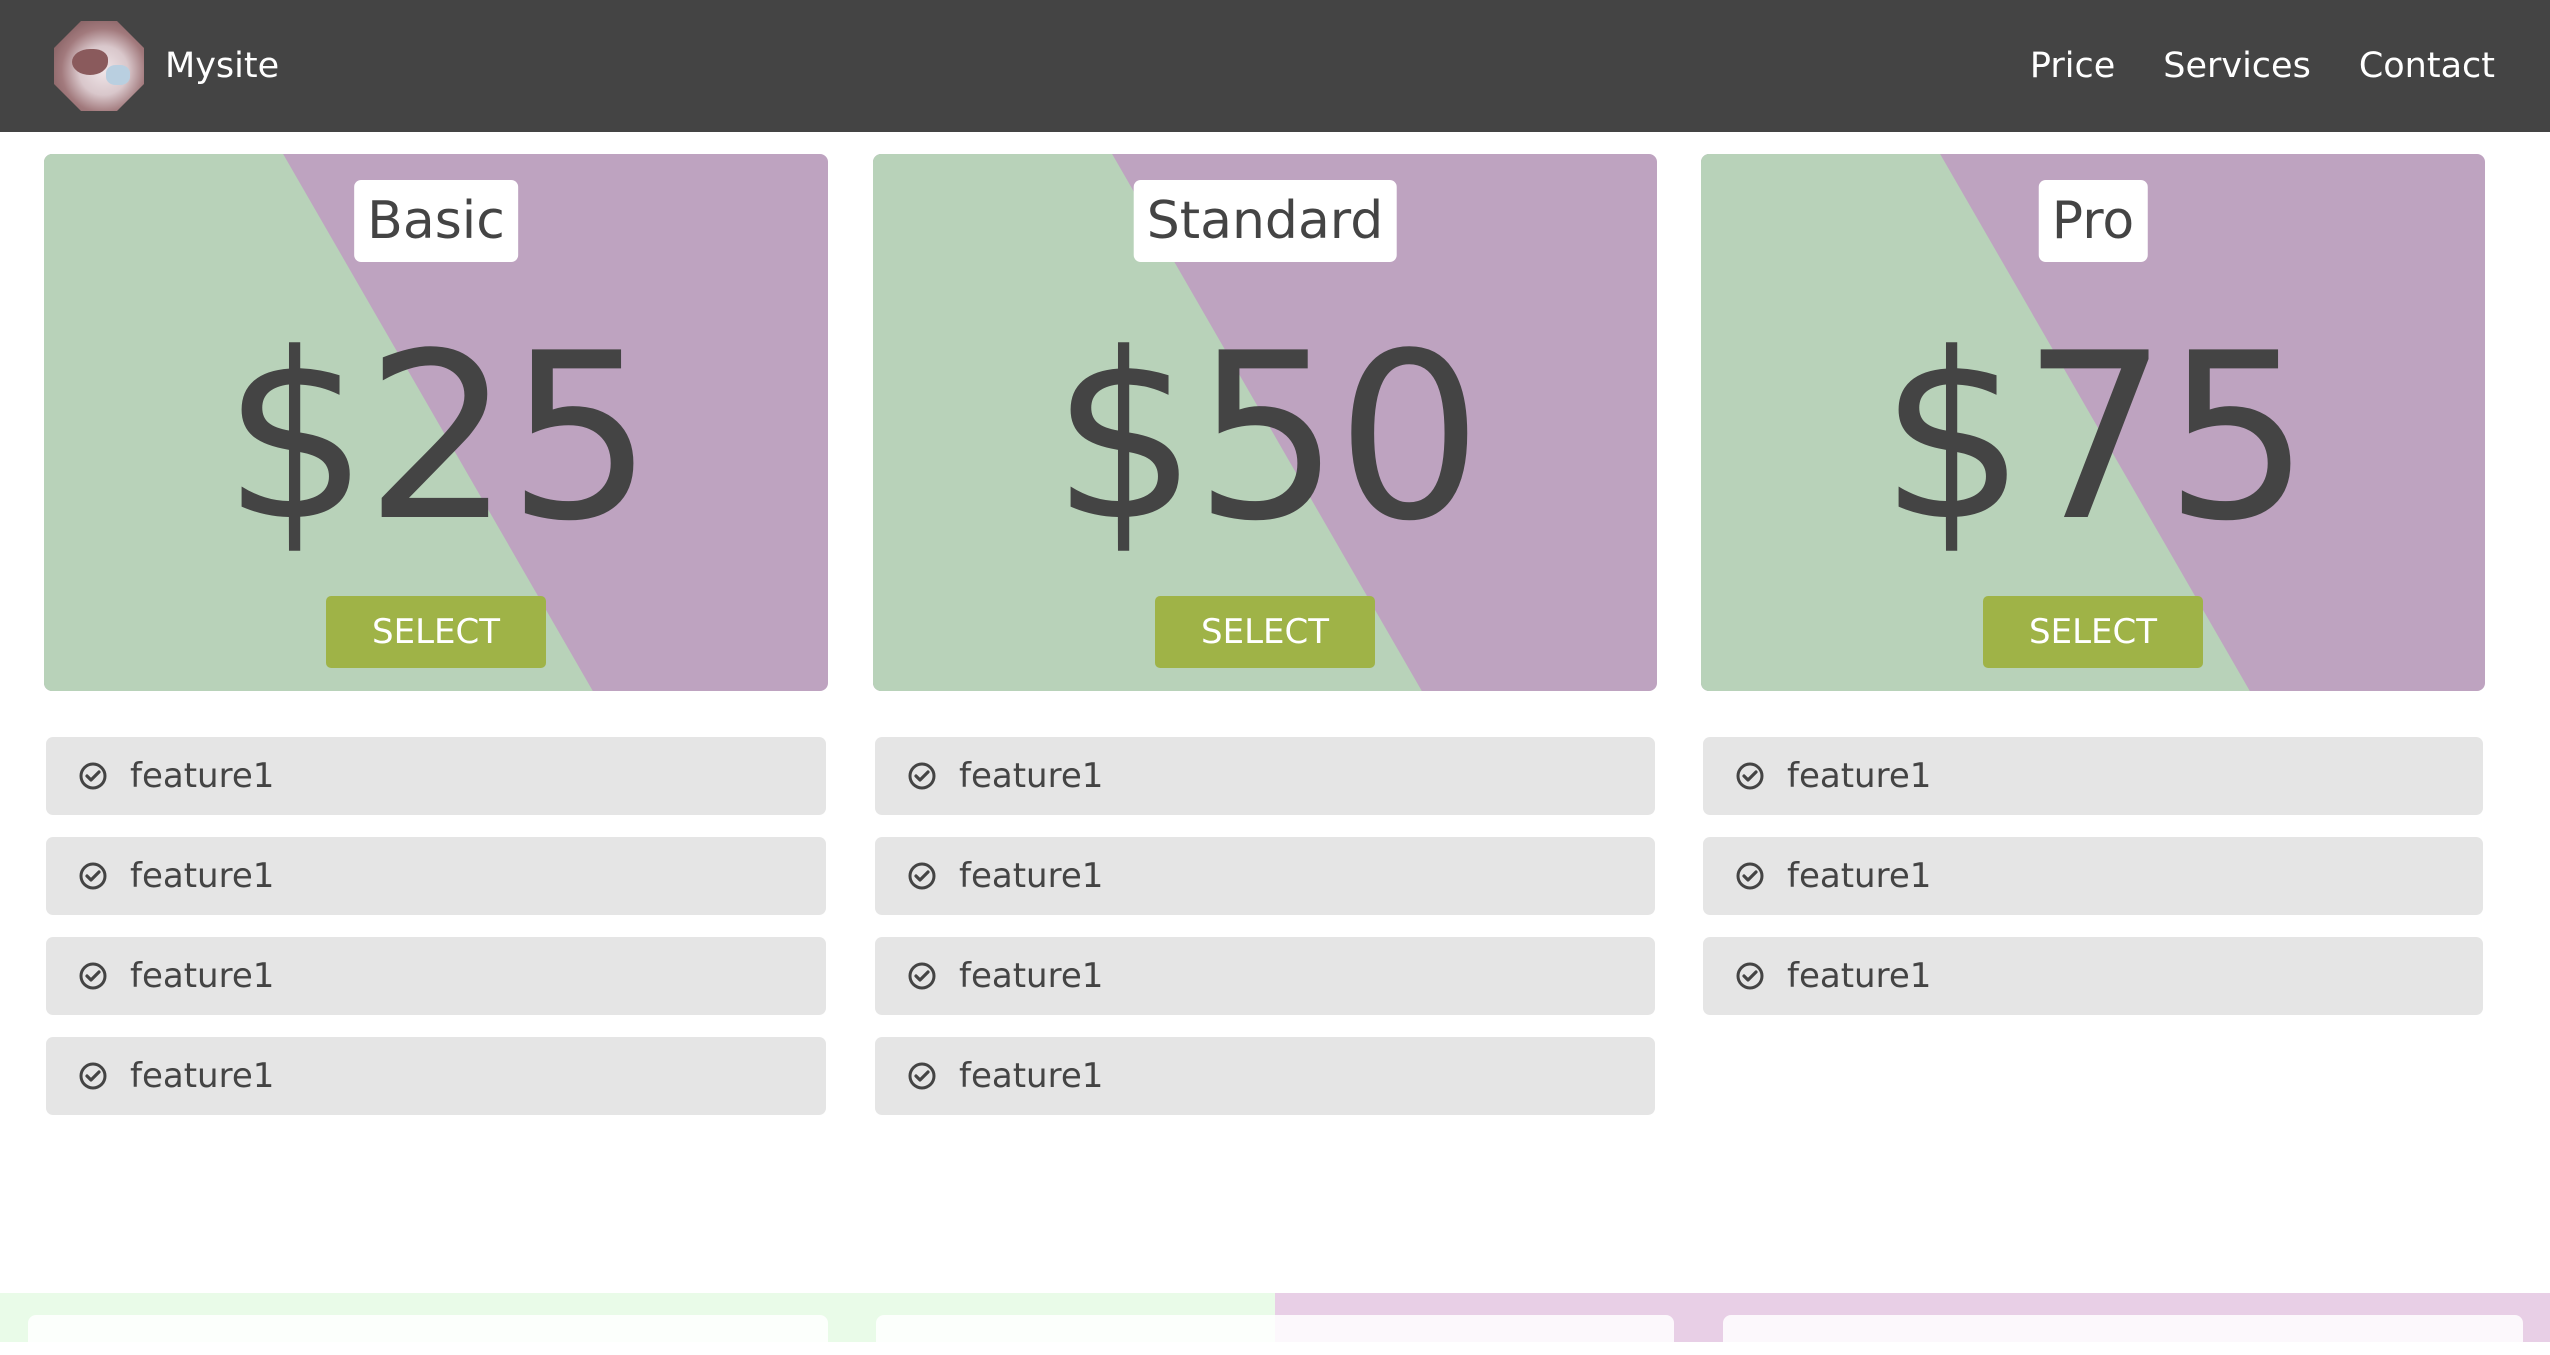  Describe the element at coordinates (222, 66) in the screenshot. I see `brand-name: Mysite` at that location.